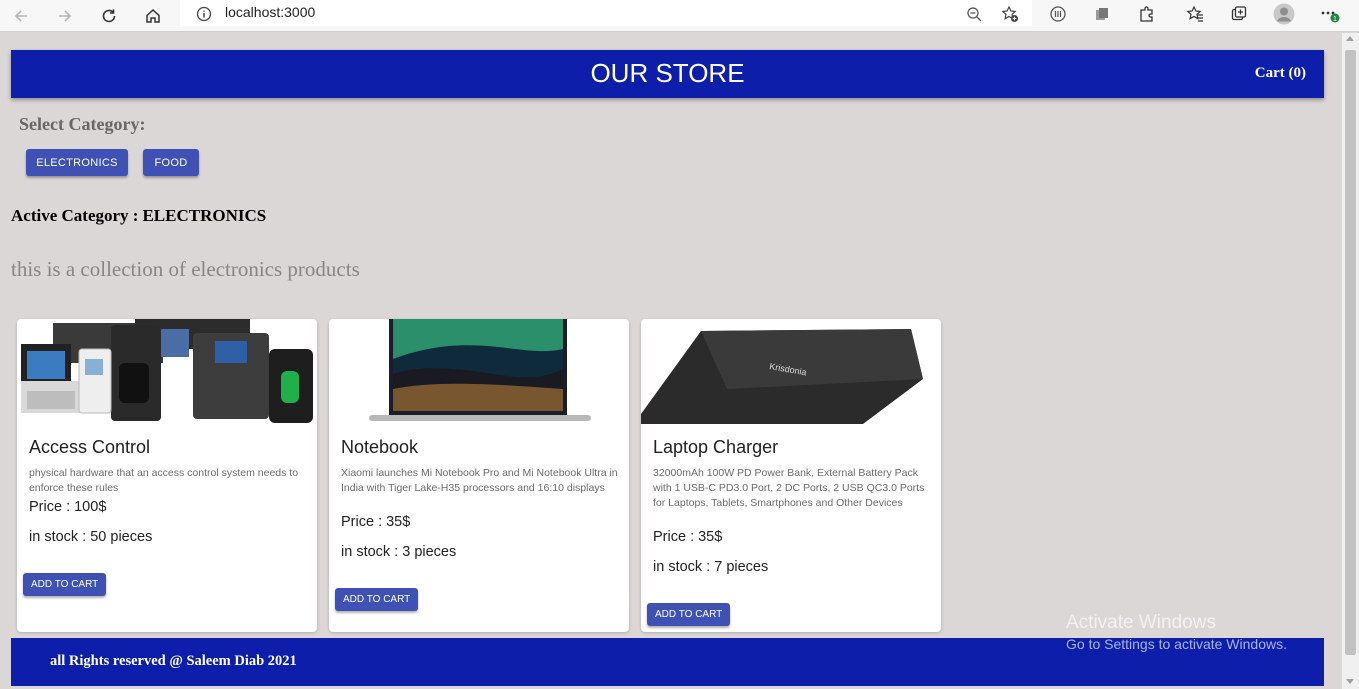 Image resolution: width=1359 pixels, height=689 pixels. I want to click on forward-arrow-icon, so click(65, 16).